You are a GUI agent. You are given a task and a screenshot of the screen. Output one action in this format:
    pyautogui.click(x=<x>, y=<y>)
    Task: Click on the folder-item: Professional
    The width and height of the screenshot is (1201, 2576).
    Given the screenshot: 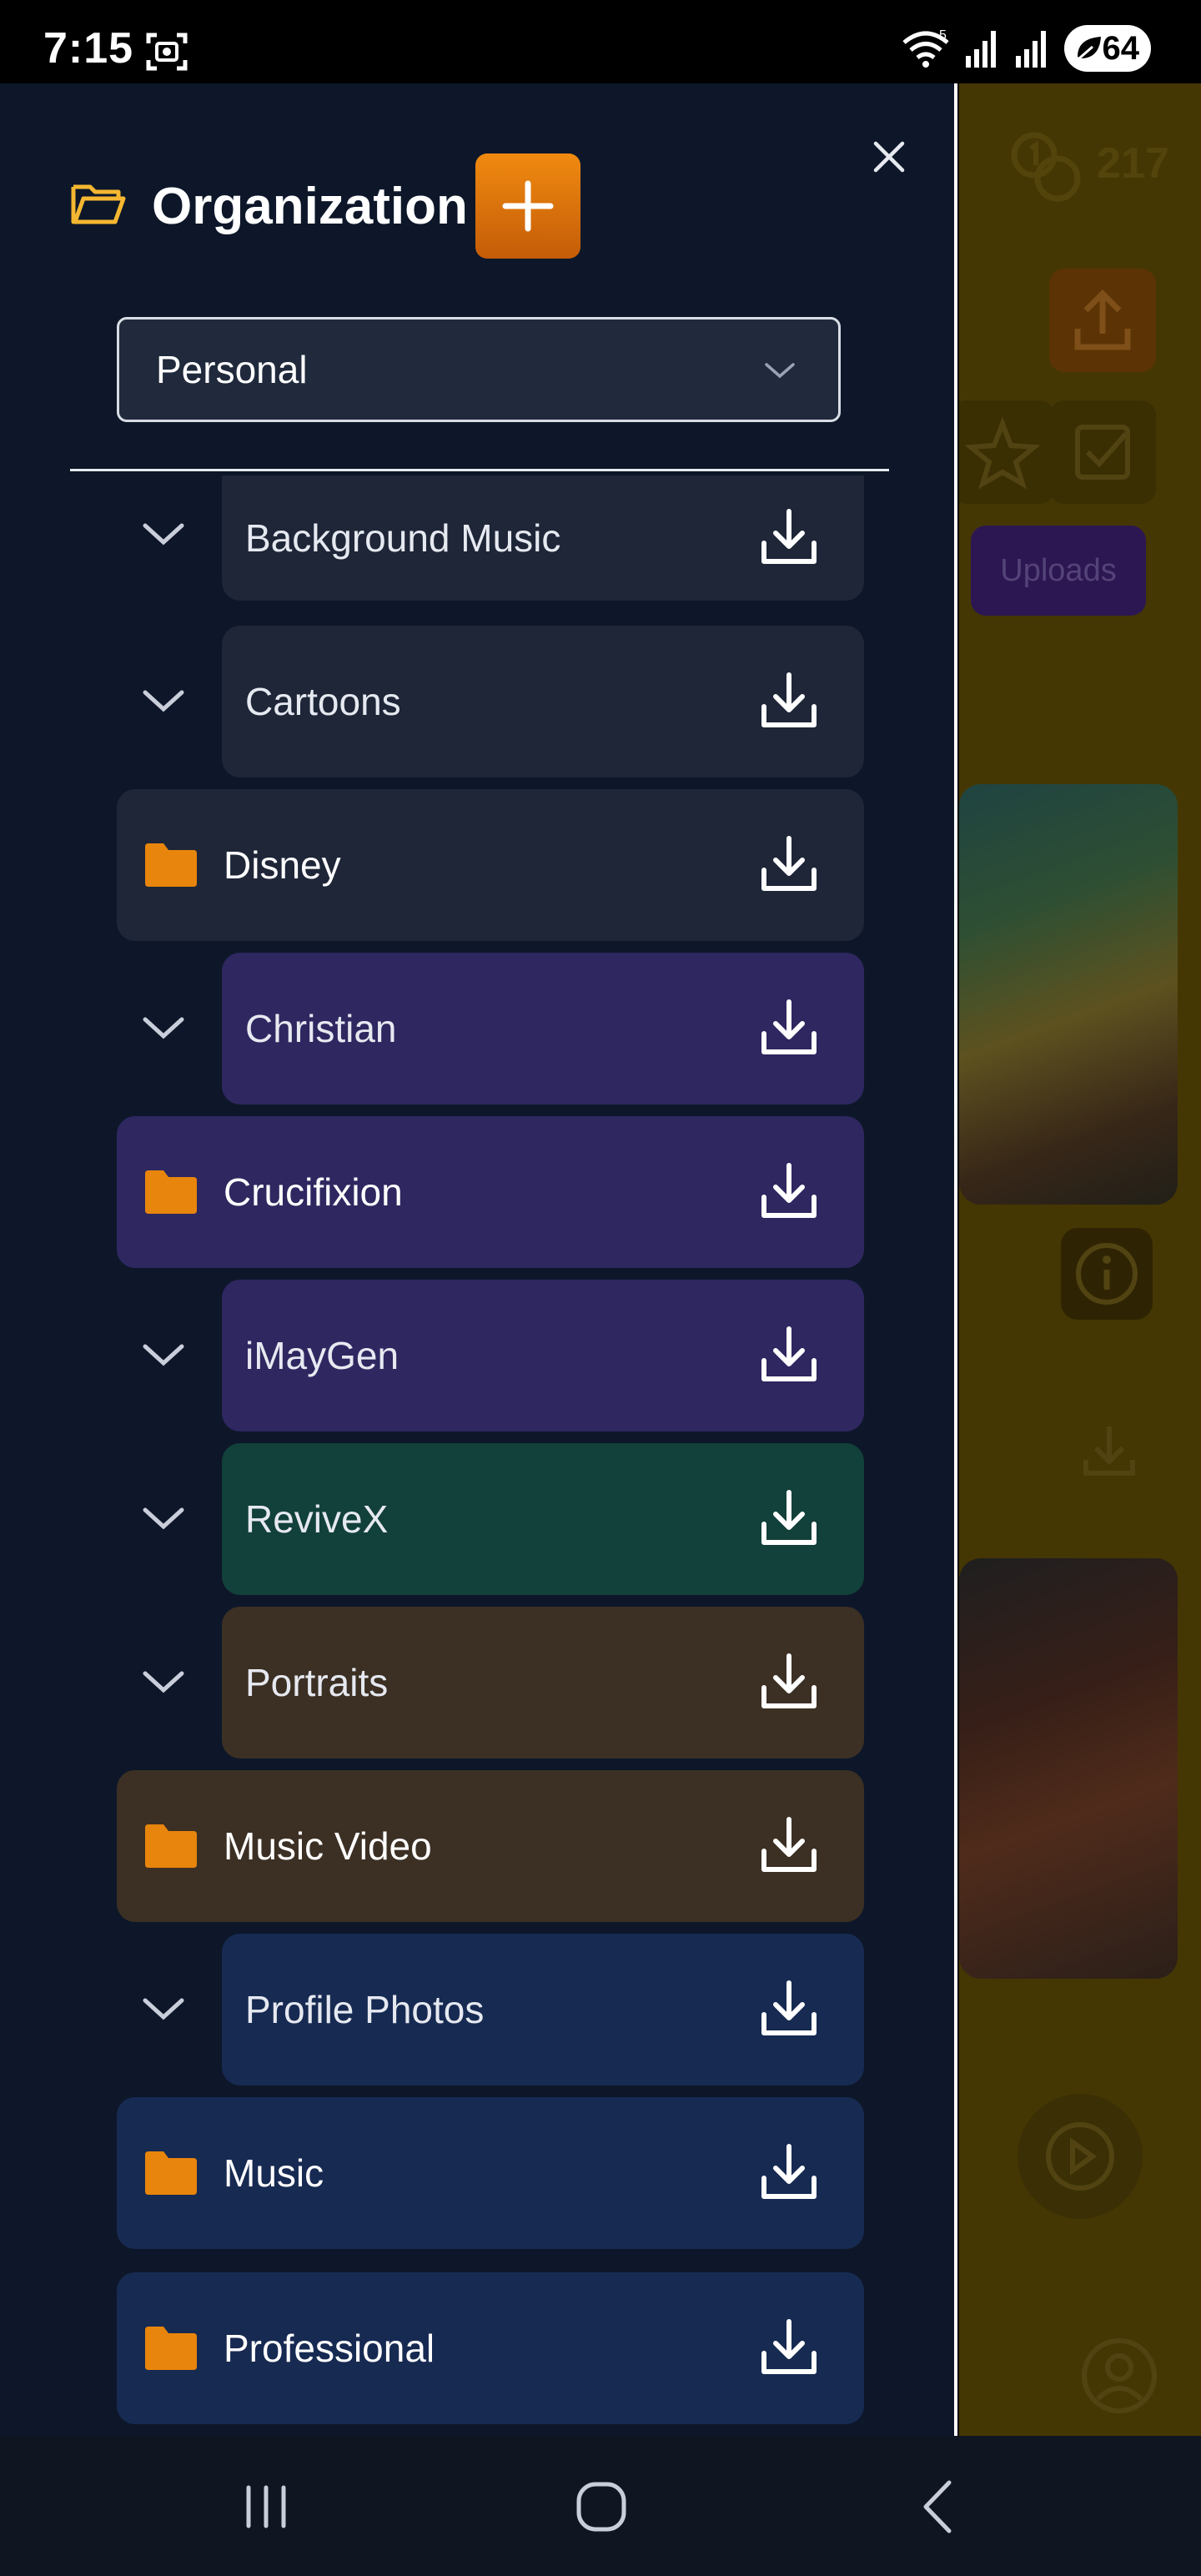 What is the action you would take?
    pyautogui.click(x=491, y=2348)
    